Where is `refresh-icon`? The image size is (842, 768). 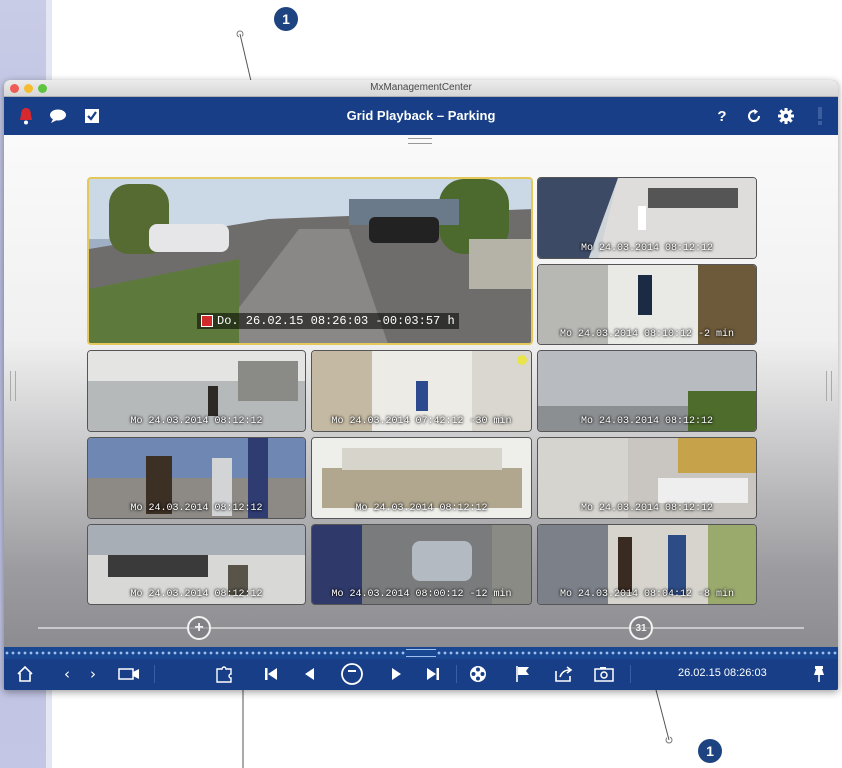 refresh-icon is located at coordinates (754, 116).